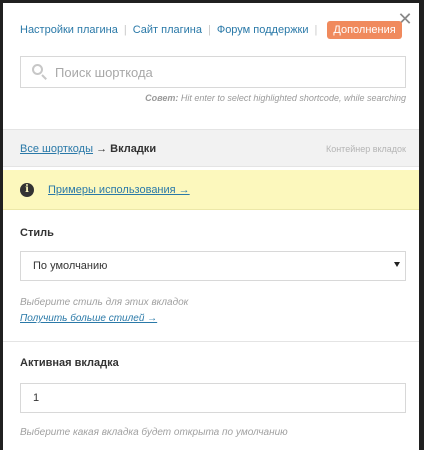 Image resolution: width=424 pixels, height=450 pixels. I want to click on style-label: Стиль, so click(37, 233).